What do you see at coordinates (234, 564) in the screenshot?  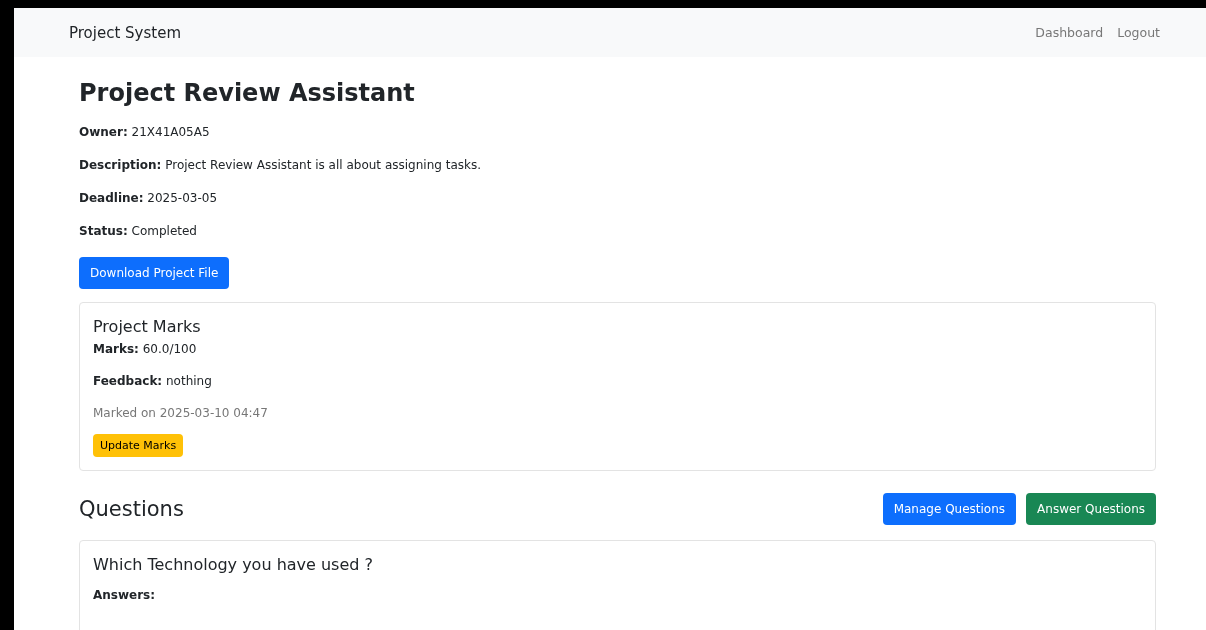 I see `question-text: Which Technology you have used ?` at bounding box center [234, 564].